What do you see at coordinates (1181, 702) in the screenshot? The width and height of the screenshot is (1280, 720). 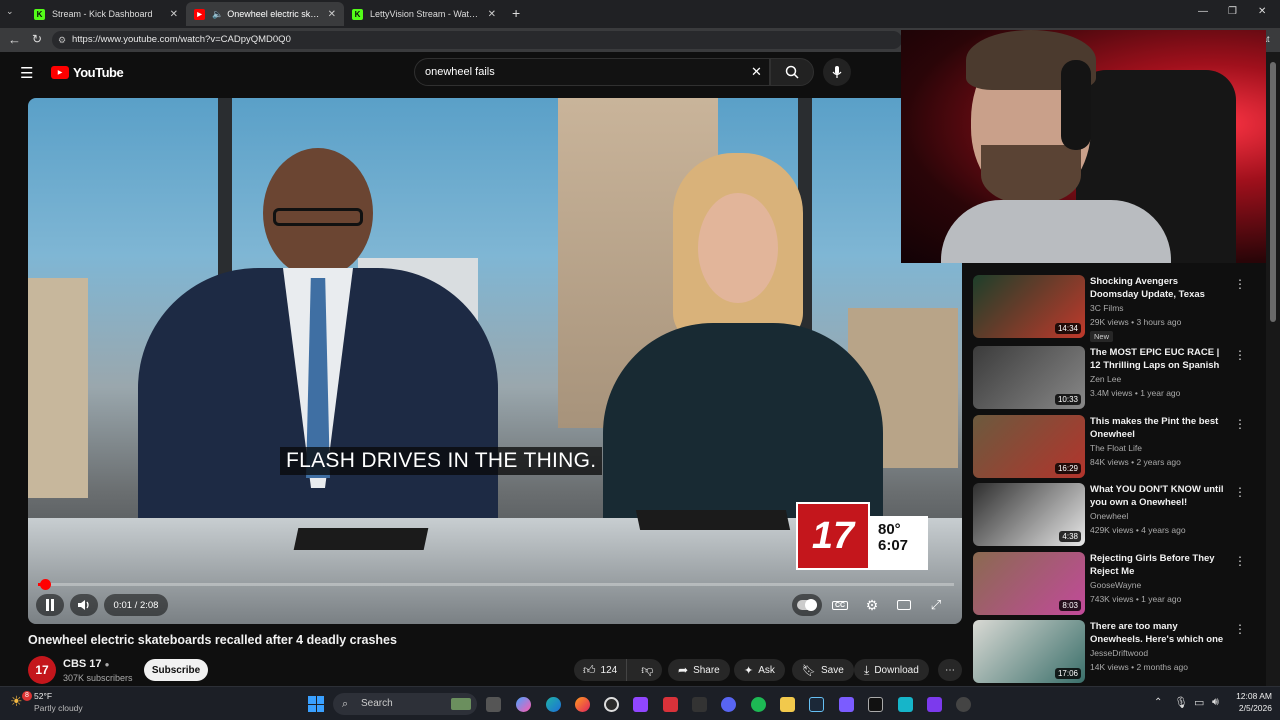 I see `microphone-tray-icon: 🎙︎` at bounding box center [1181, 702].